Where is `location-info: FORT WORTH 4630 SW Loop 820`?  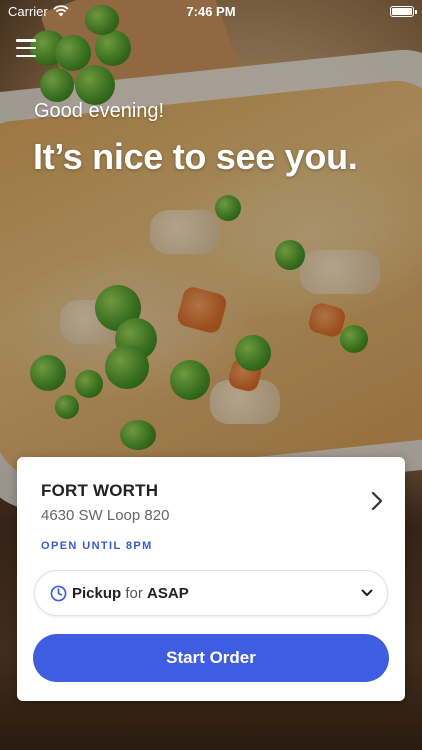 location-info: FORT WORTH 4630 SW Loop 820 is located at coordinates (105, 502).